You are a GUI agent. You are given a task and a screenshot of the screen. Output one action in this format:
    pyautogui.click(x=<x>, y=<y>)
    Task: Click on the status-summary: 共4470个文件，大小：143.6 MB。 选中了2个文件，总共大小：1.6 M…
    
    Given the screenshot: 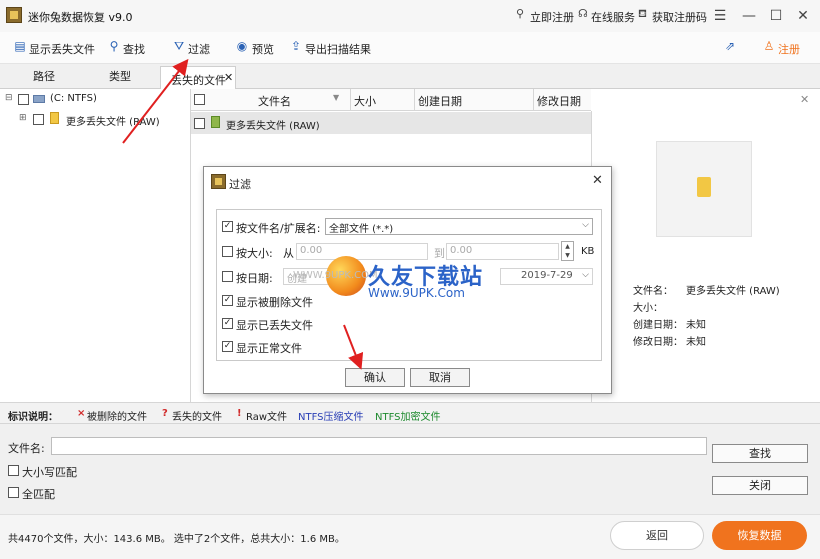 What is the action you would take?
    pyautogui.click(x=176, y=539)
    